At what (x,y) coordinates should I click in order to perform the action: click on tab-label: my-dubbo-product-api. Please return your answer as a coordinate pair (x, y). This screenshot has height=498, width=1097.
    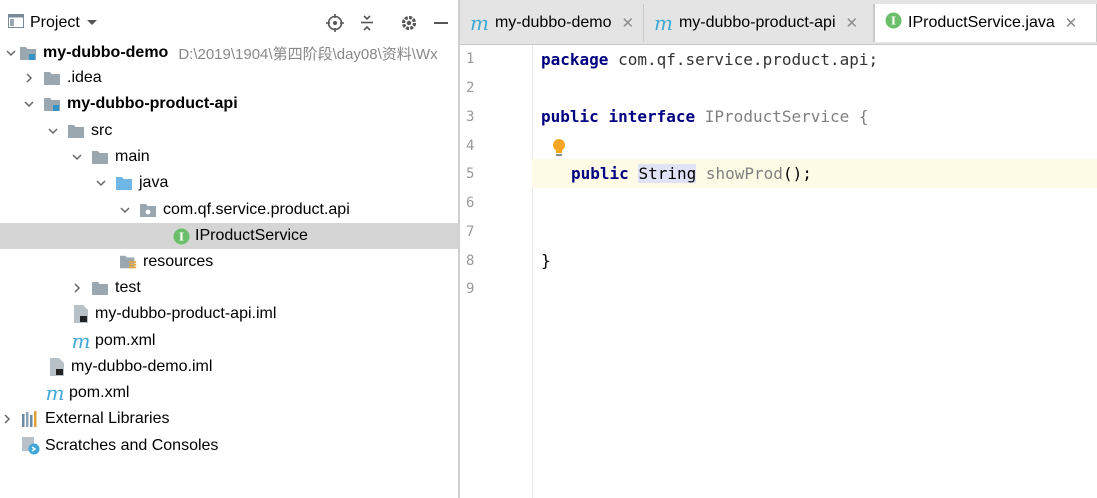
    Looking at the image, I should click on (757, 22).